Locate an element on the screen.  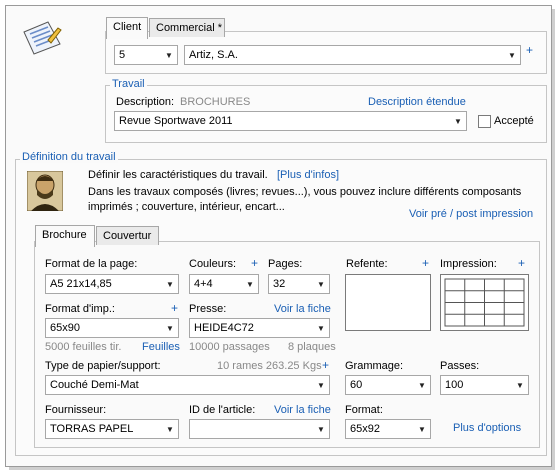
rames-info: 10 rames 263.25 Kgs is located at coordinates (269, 366).